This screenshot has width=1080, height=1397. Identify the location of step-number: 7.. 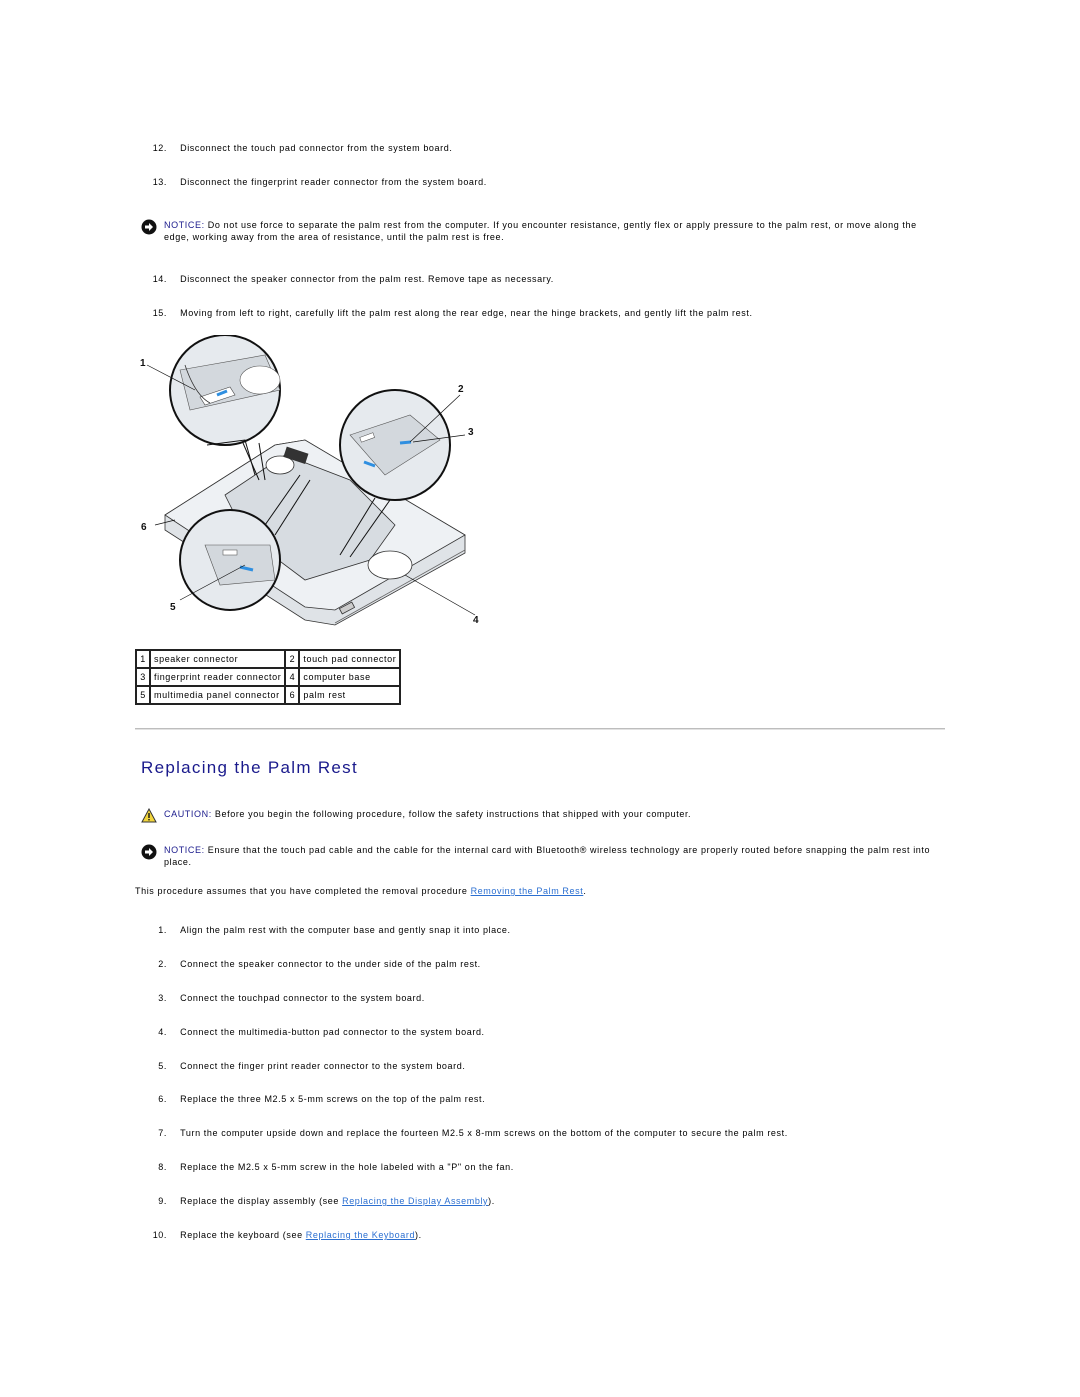
(162, 1133).